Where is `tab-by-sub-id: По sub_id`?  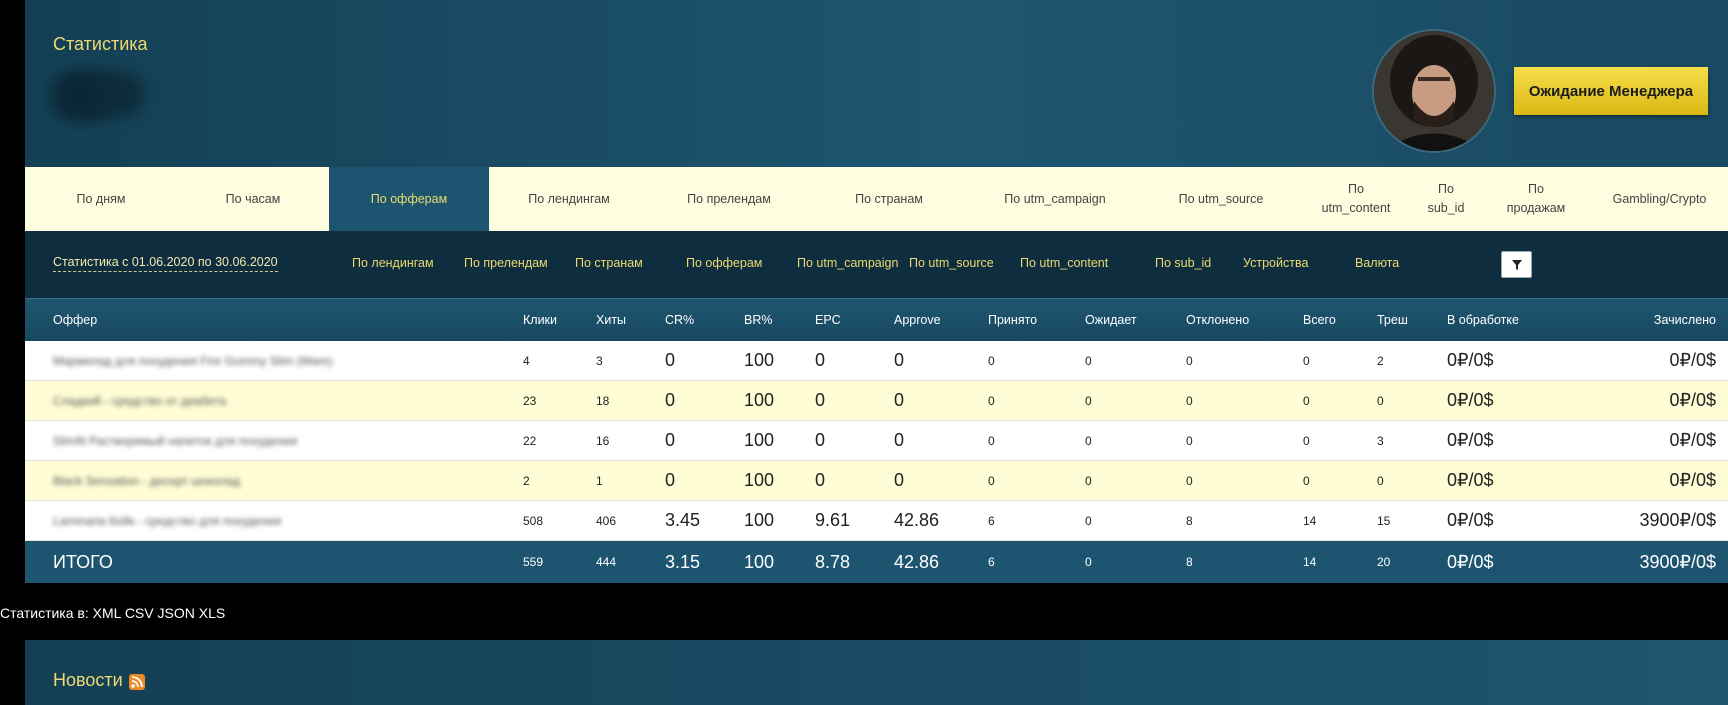 tab-by-sub-id: По sub_id is located at coordinates (1446, 199).